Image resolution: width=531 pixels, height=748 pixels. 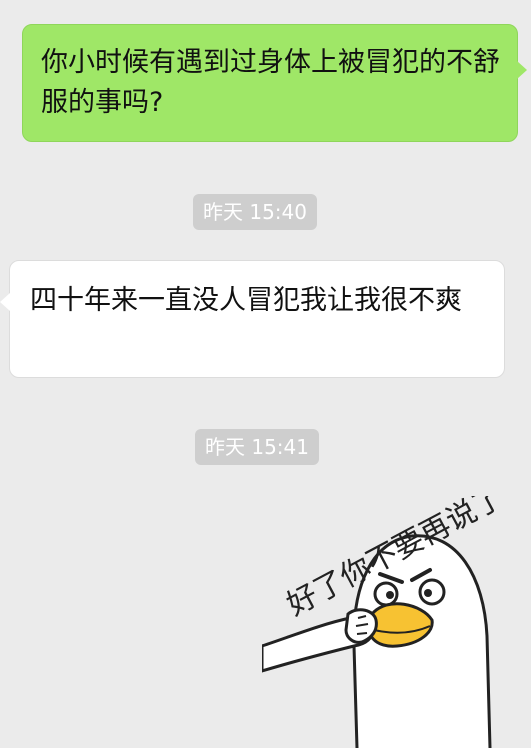 I want to click on duck-pupil-right, so click(x=428, y=593).